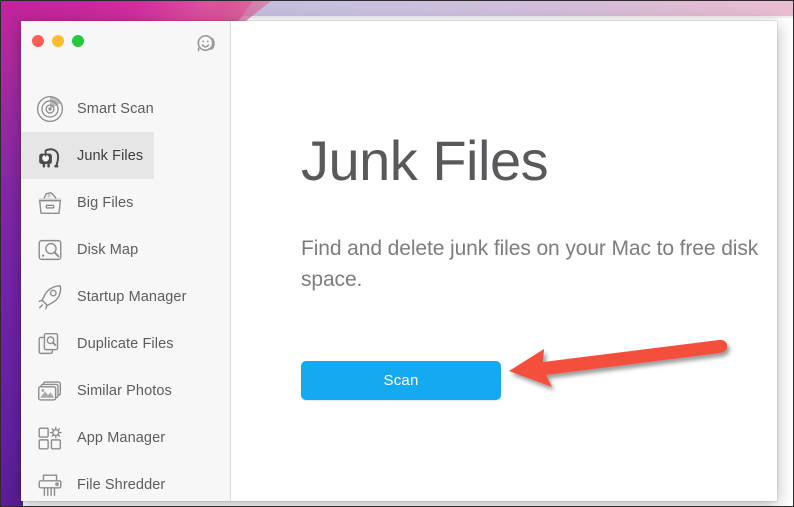 This screenshot has height=507, width=794. I want to click on sidebar-item-smart-scan: Smart Scan, so click(125, 108).